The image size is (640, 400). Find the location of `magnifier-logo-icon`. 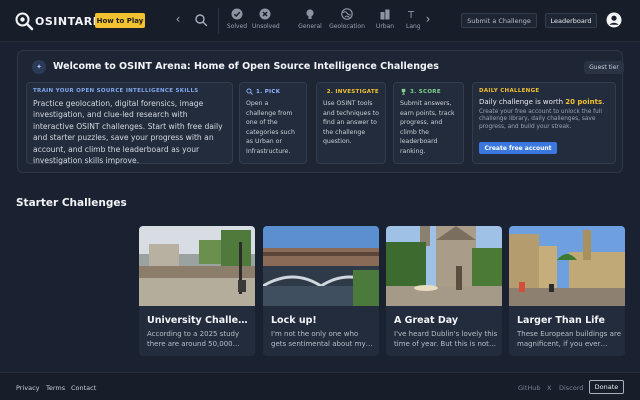

magnifier-logo-icon is located at coordinates (24, 21).